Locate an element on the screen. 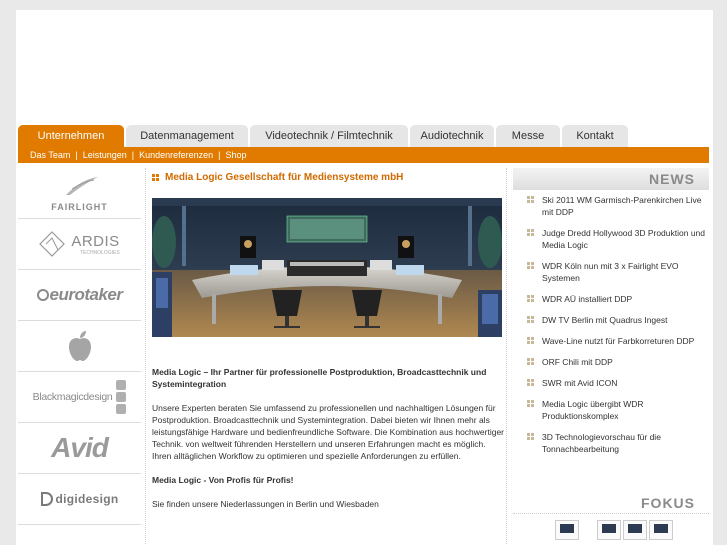 The image size is (727, 545). avid-logo: Avid is located at coordinates (79, 448).